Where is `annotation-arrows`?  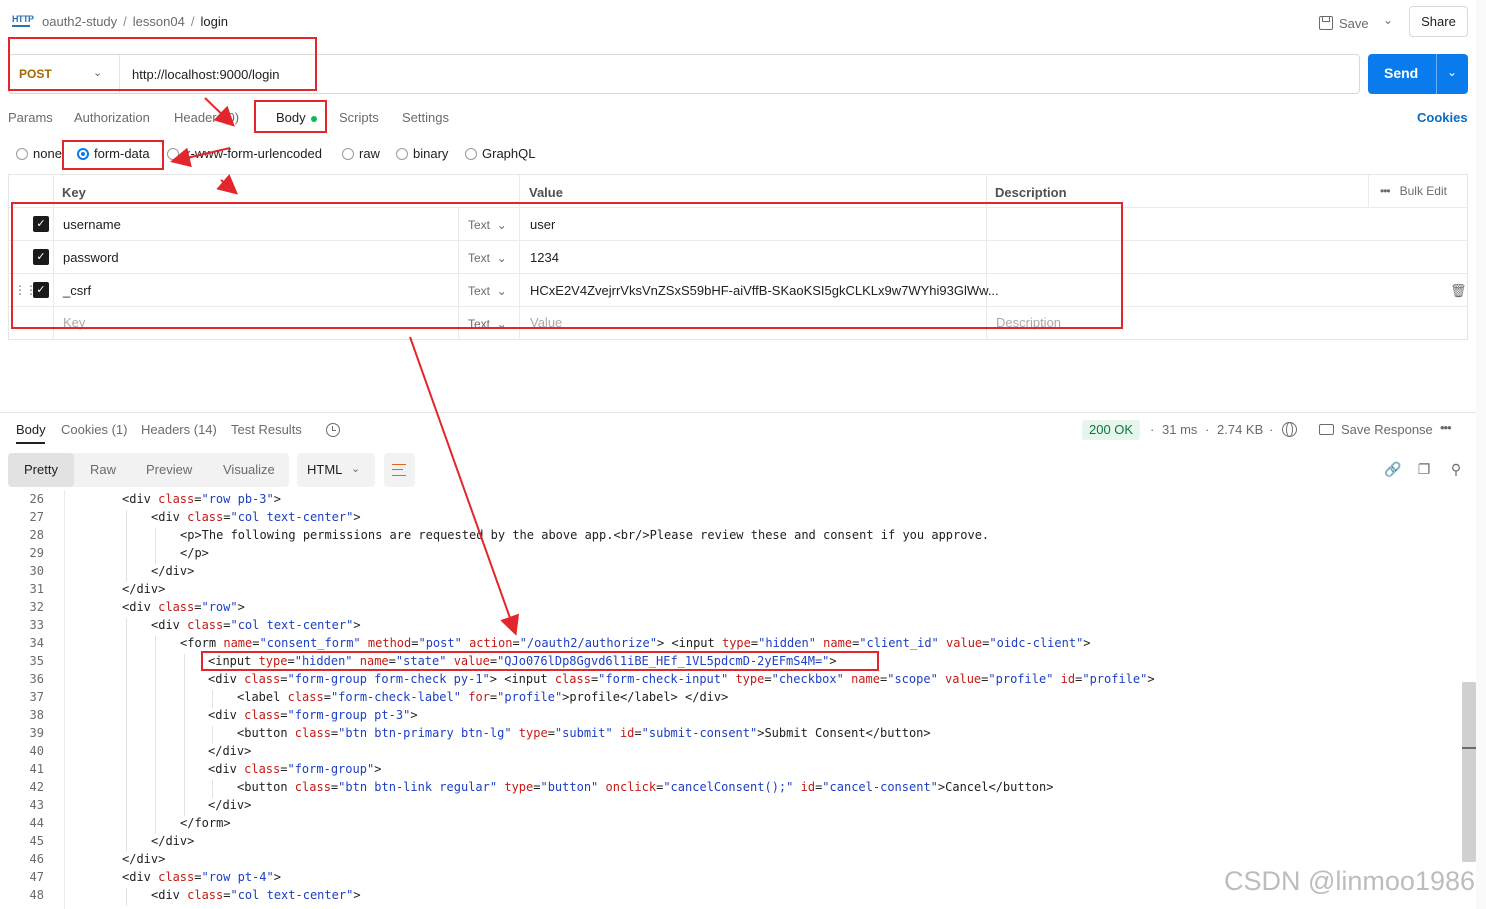 annotation-arrows is located at coordinates (345, 366).